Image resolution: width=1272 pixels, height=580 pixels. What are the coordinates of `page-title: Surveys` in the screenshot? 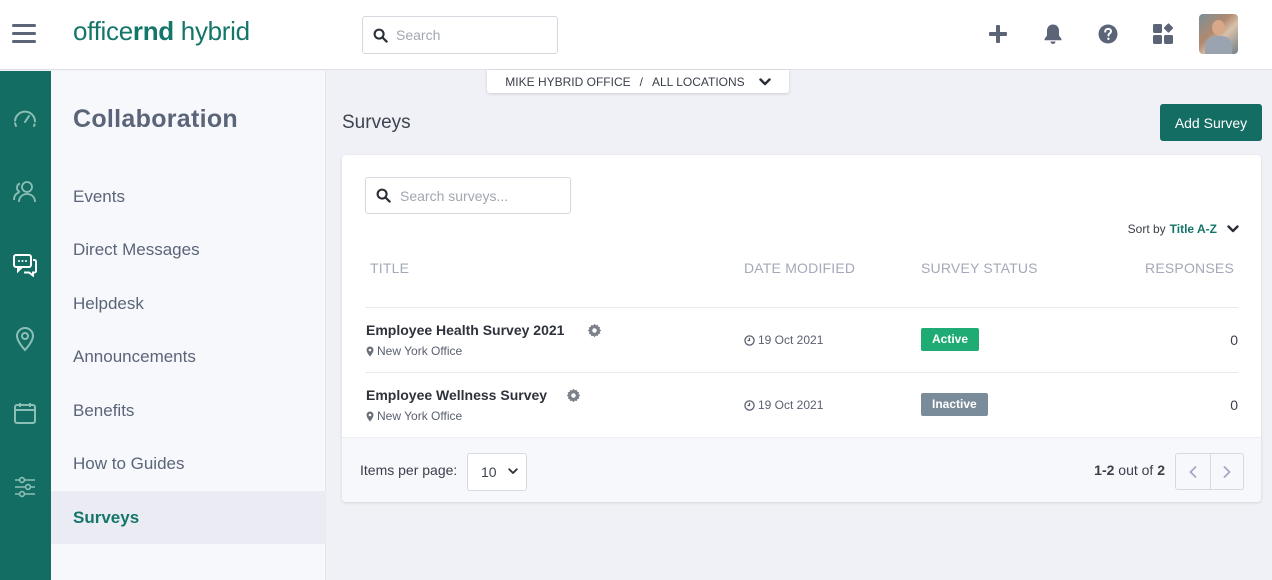 It's located at (376, 122).